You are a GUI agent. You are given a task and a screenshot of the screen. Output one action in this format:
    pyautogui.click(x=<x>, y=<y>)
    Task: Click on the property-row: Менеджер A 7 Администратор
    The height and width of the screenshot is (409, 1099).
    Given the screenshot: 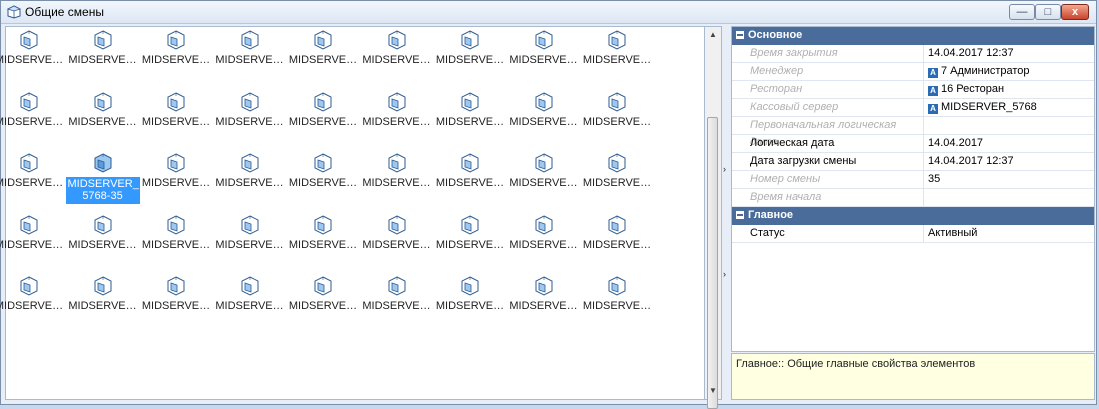 What is the action you would take?
    pyautogui.click(x=913, y=72)
    